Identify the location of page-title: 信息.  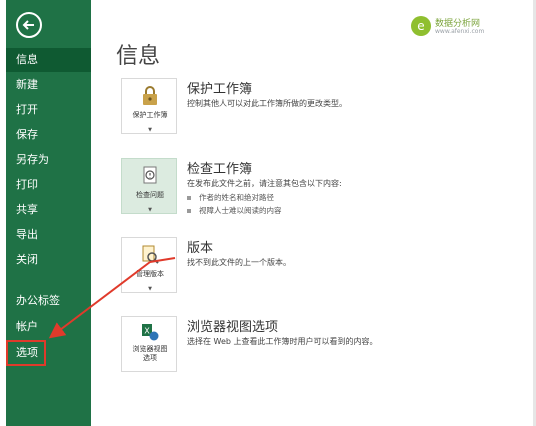
(138, 56).